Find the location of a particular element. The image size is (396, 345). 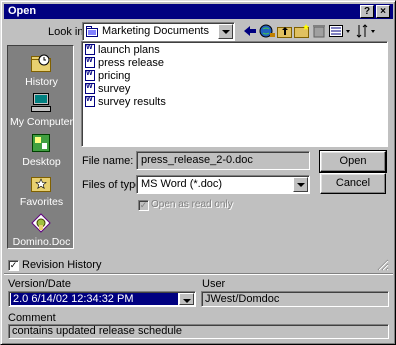

file-item: launch plans is located at coordinates (122, 50).